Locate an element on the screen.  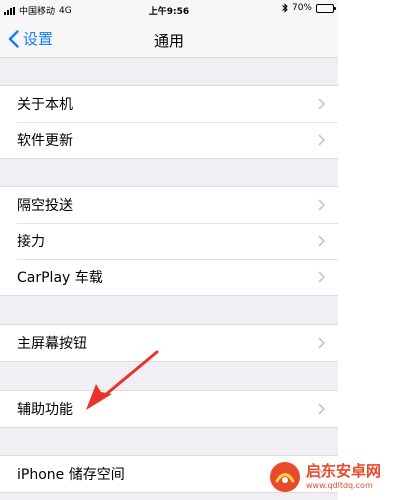
status-right: 70% is located at coordinates (309, 8).